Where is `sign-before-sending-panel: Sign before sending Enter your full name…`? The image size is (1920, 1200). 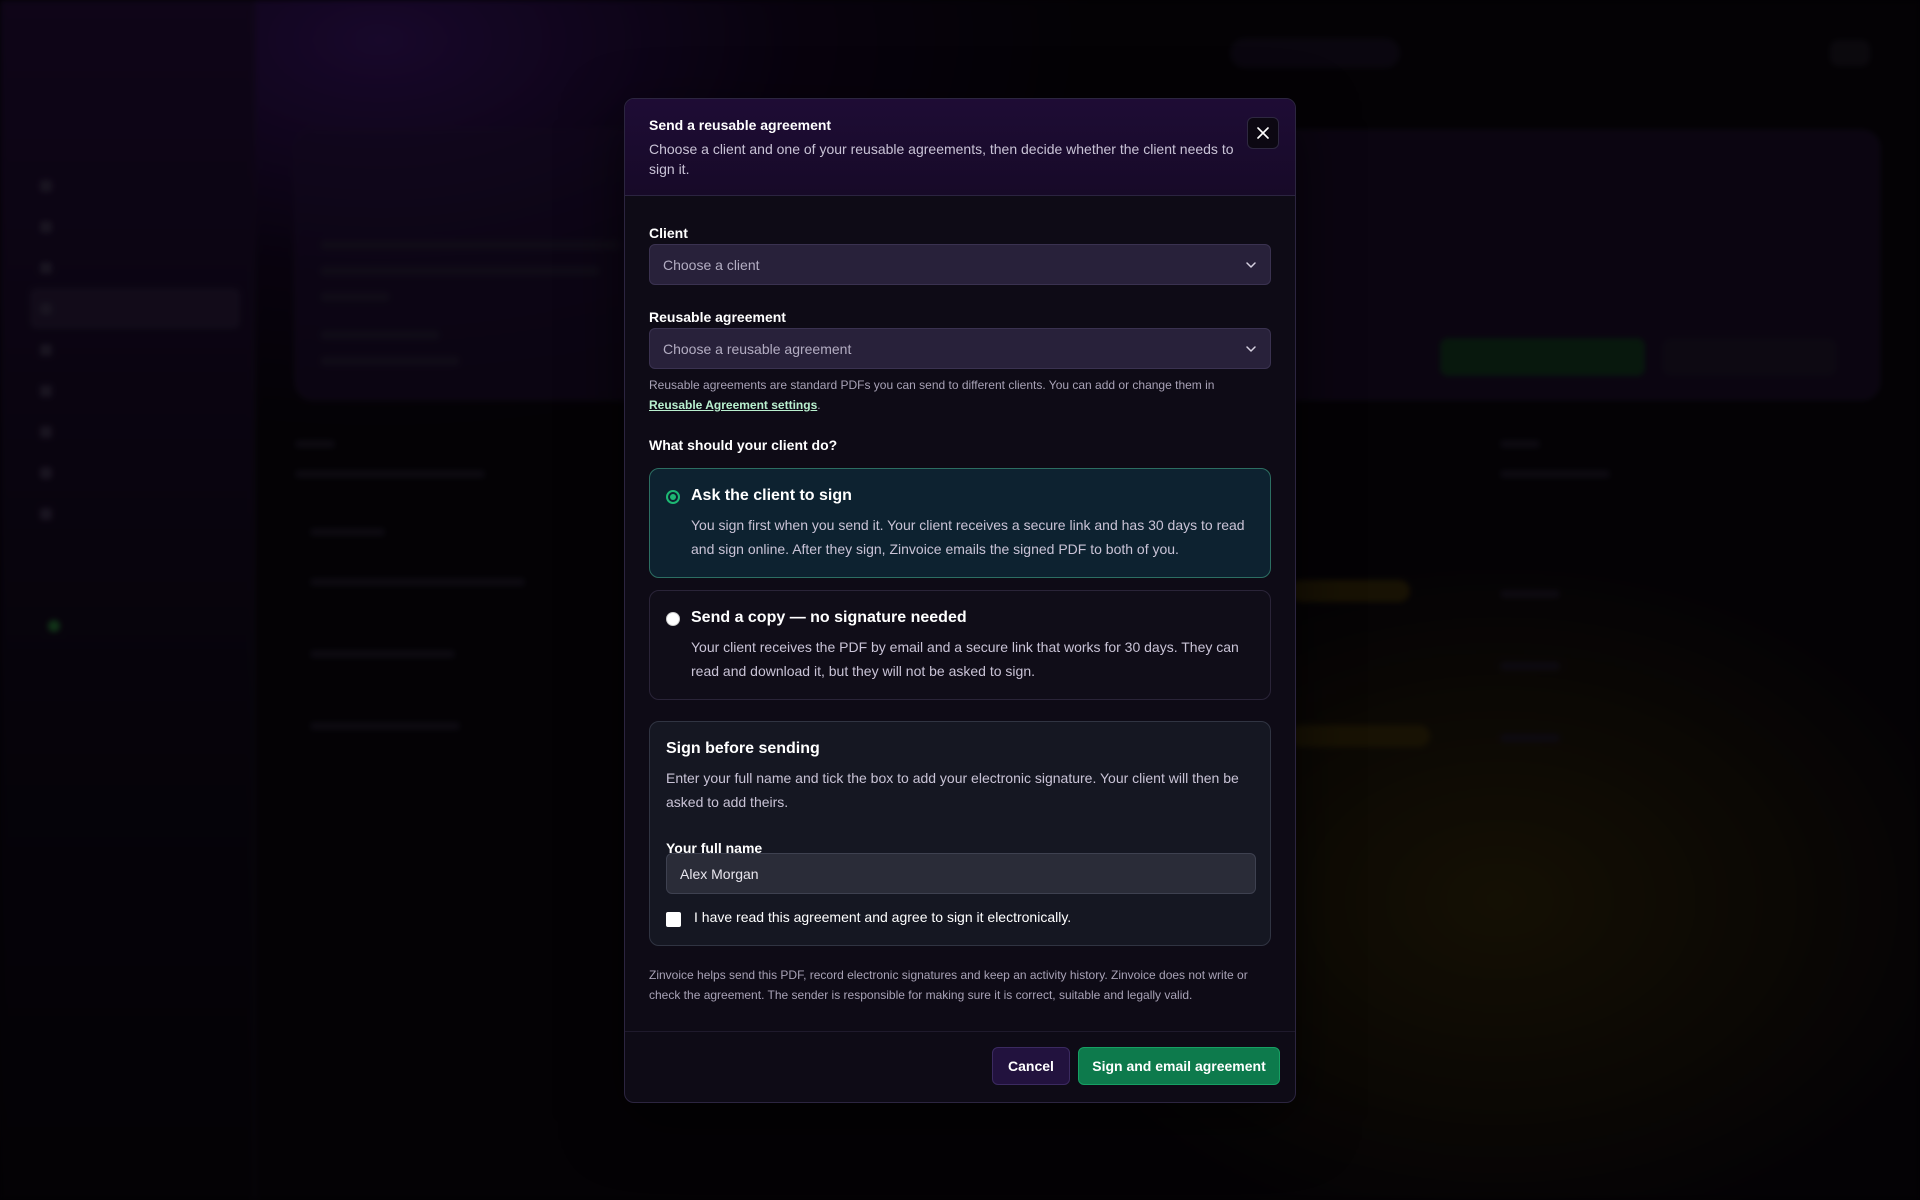
sign-before-sending-panel: Sign before sending Enter your full name… is located at coordinates (960, 833).